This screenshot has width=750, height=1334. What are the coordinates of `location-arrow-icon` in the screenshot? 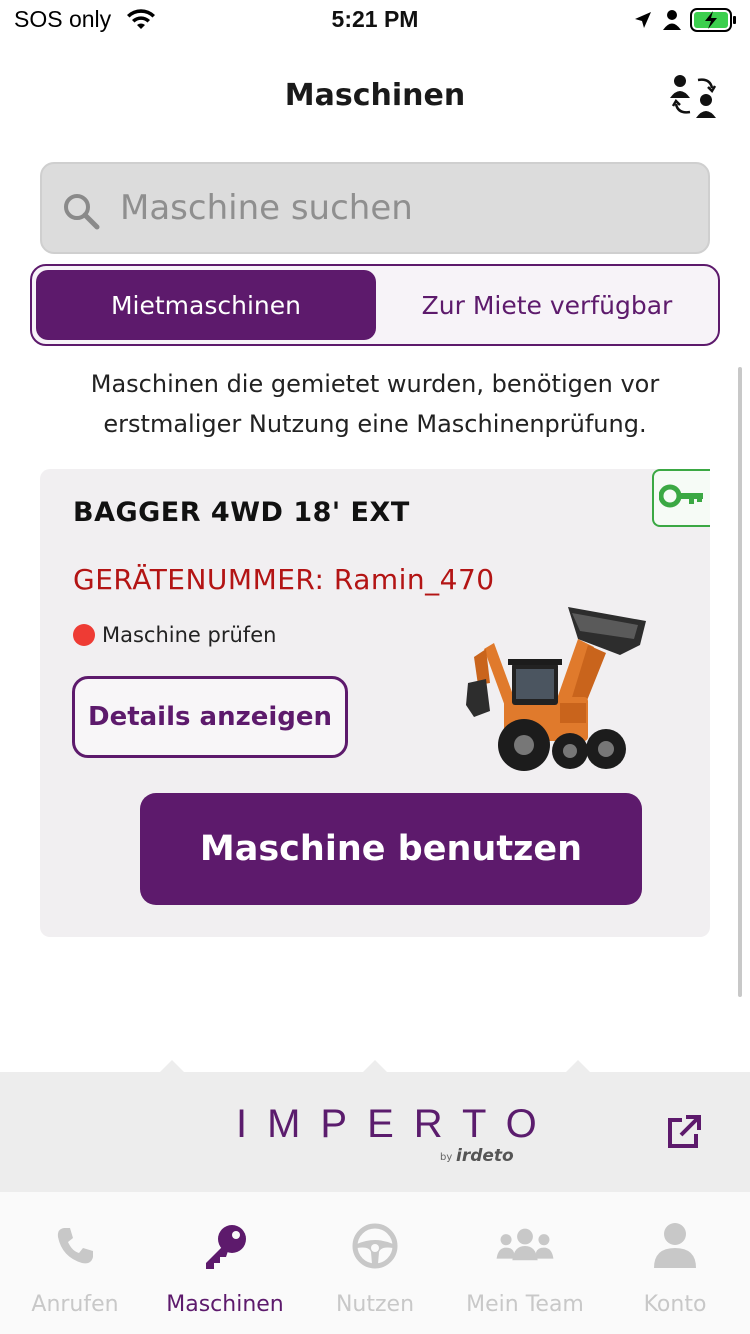 It's located at (643, 22).